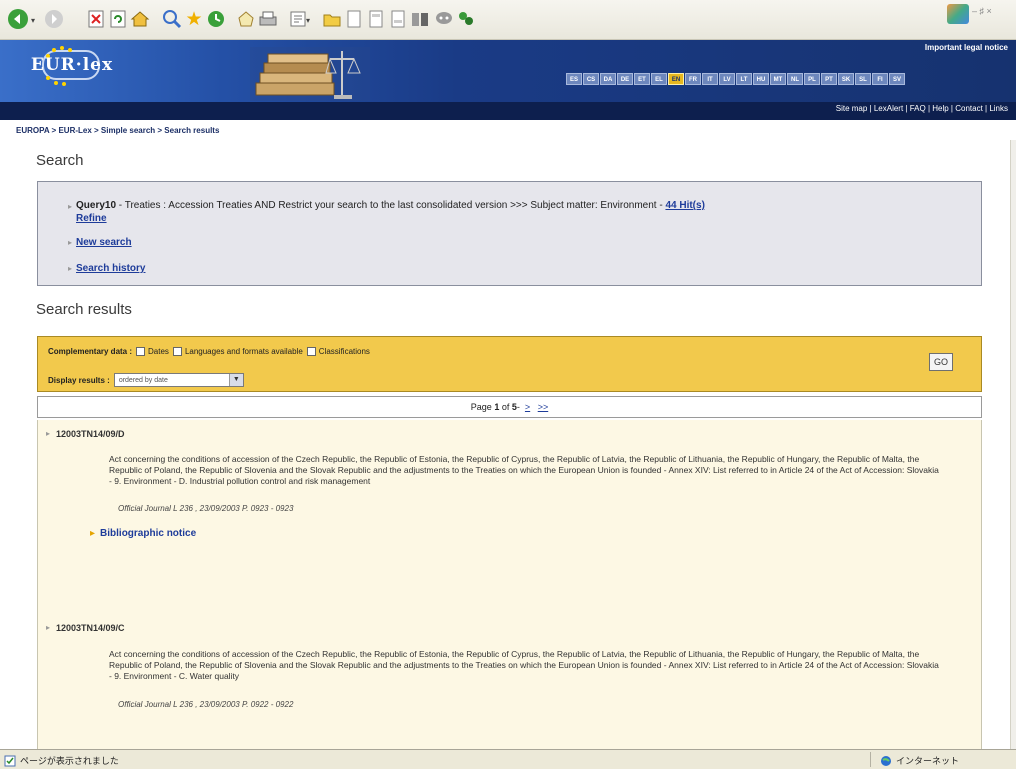 The height and width of the screenshot is (769, 1016). Describe the element at coordinates (104, 242) in the screenshot. I see `new-search-link: New search` at that location.